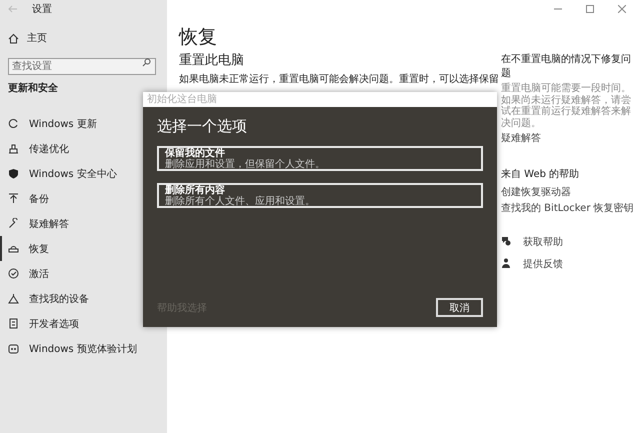 The image size is (640, 433). I want to click on web-help-heading: 来自 Web 的帮助, so click(540, 174).